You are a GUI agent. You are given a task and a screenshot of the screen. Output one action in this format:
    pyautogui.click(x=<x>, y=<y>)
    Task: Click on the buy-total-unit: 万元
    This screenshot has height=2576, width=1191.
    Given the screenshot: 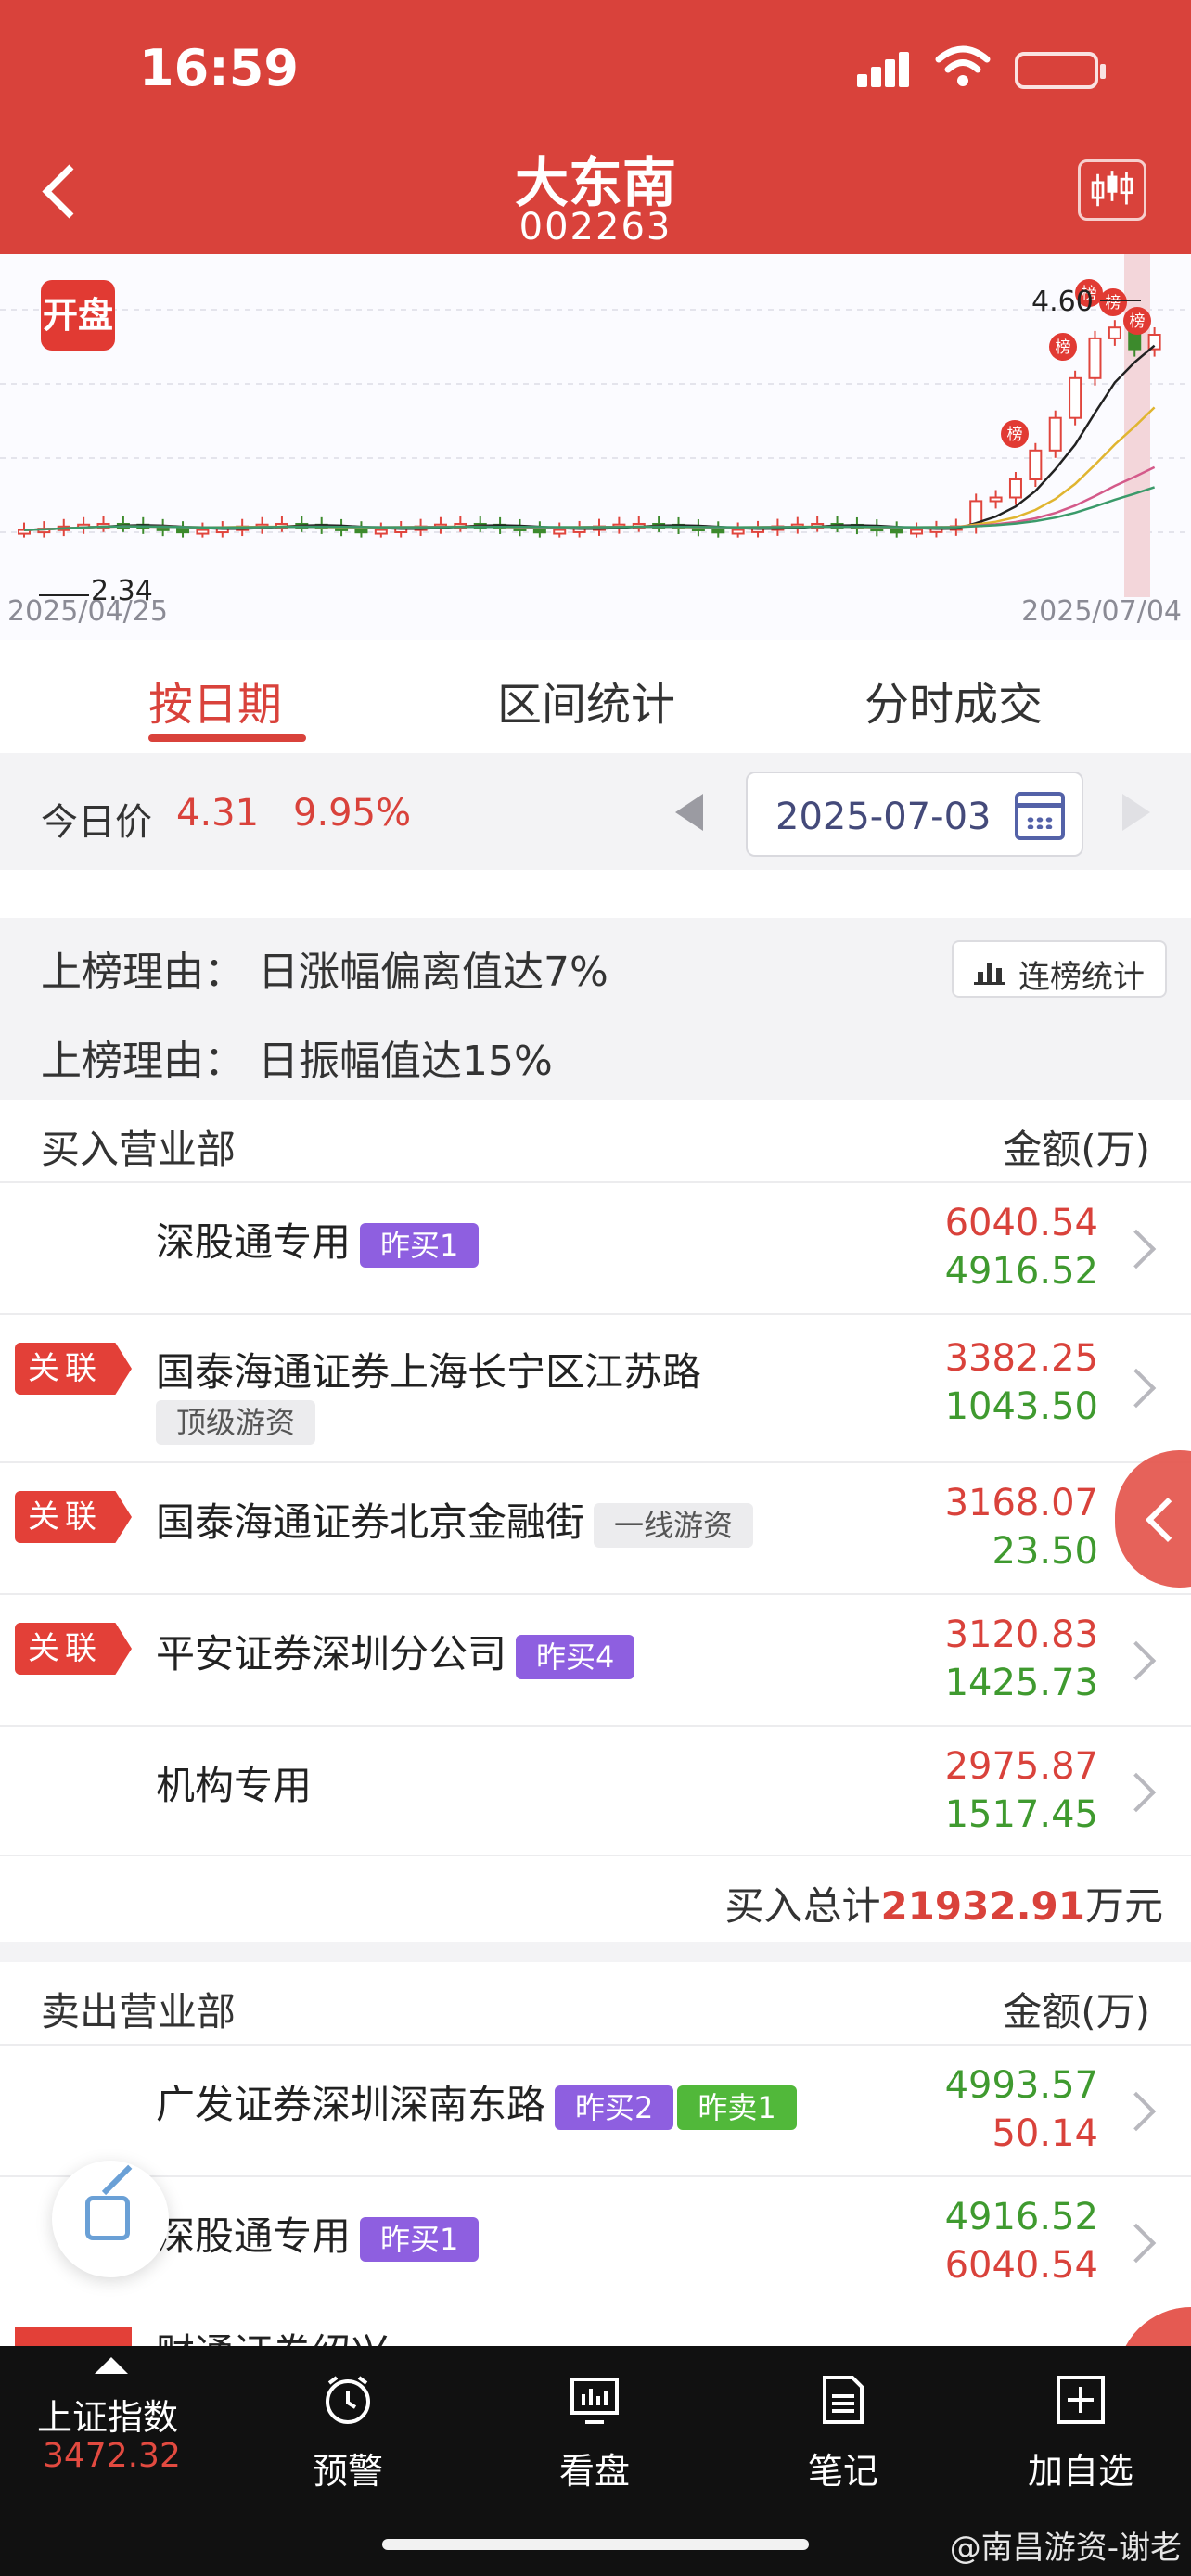 What is the action you would take?
    pyautogui.click(x=1123, y=1906)
    